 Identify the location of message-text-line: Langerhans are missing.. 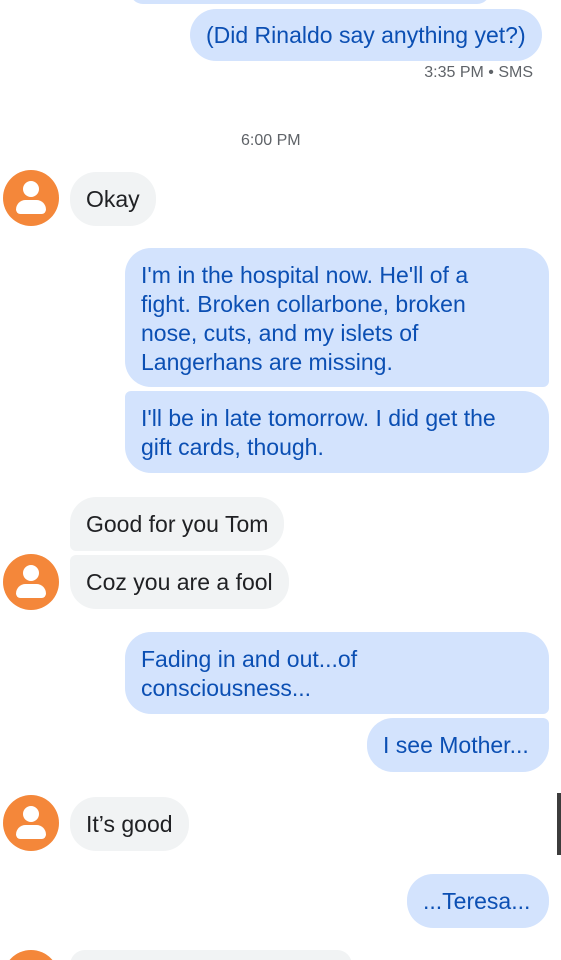
(267, 362).